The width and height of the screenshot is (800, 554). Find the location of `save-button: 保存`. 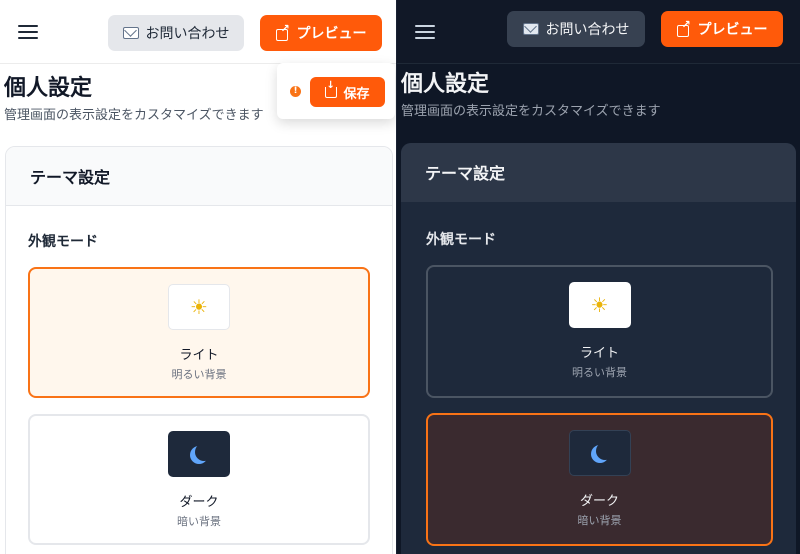

save-button: 保存 is located at coordinates (347, 92).